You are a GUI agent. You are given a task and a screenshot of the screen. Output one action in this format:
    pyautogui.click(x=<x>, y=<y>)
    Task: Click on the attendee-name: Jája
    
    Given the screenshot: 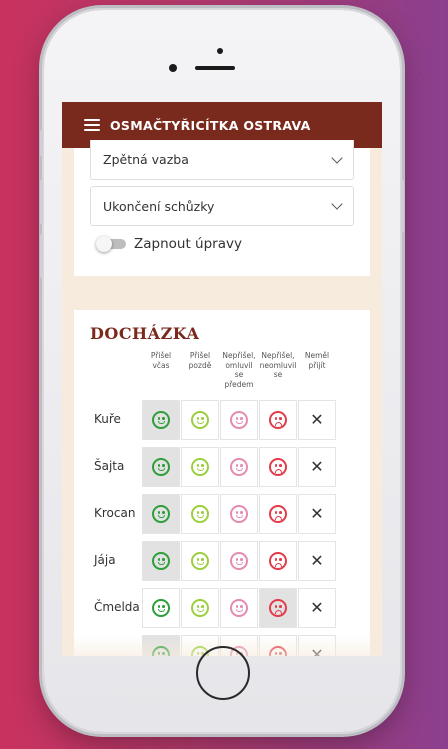 What is the action you would take?
    pyautogui.click(x=105, y=560)
    